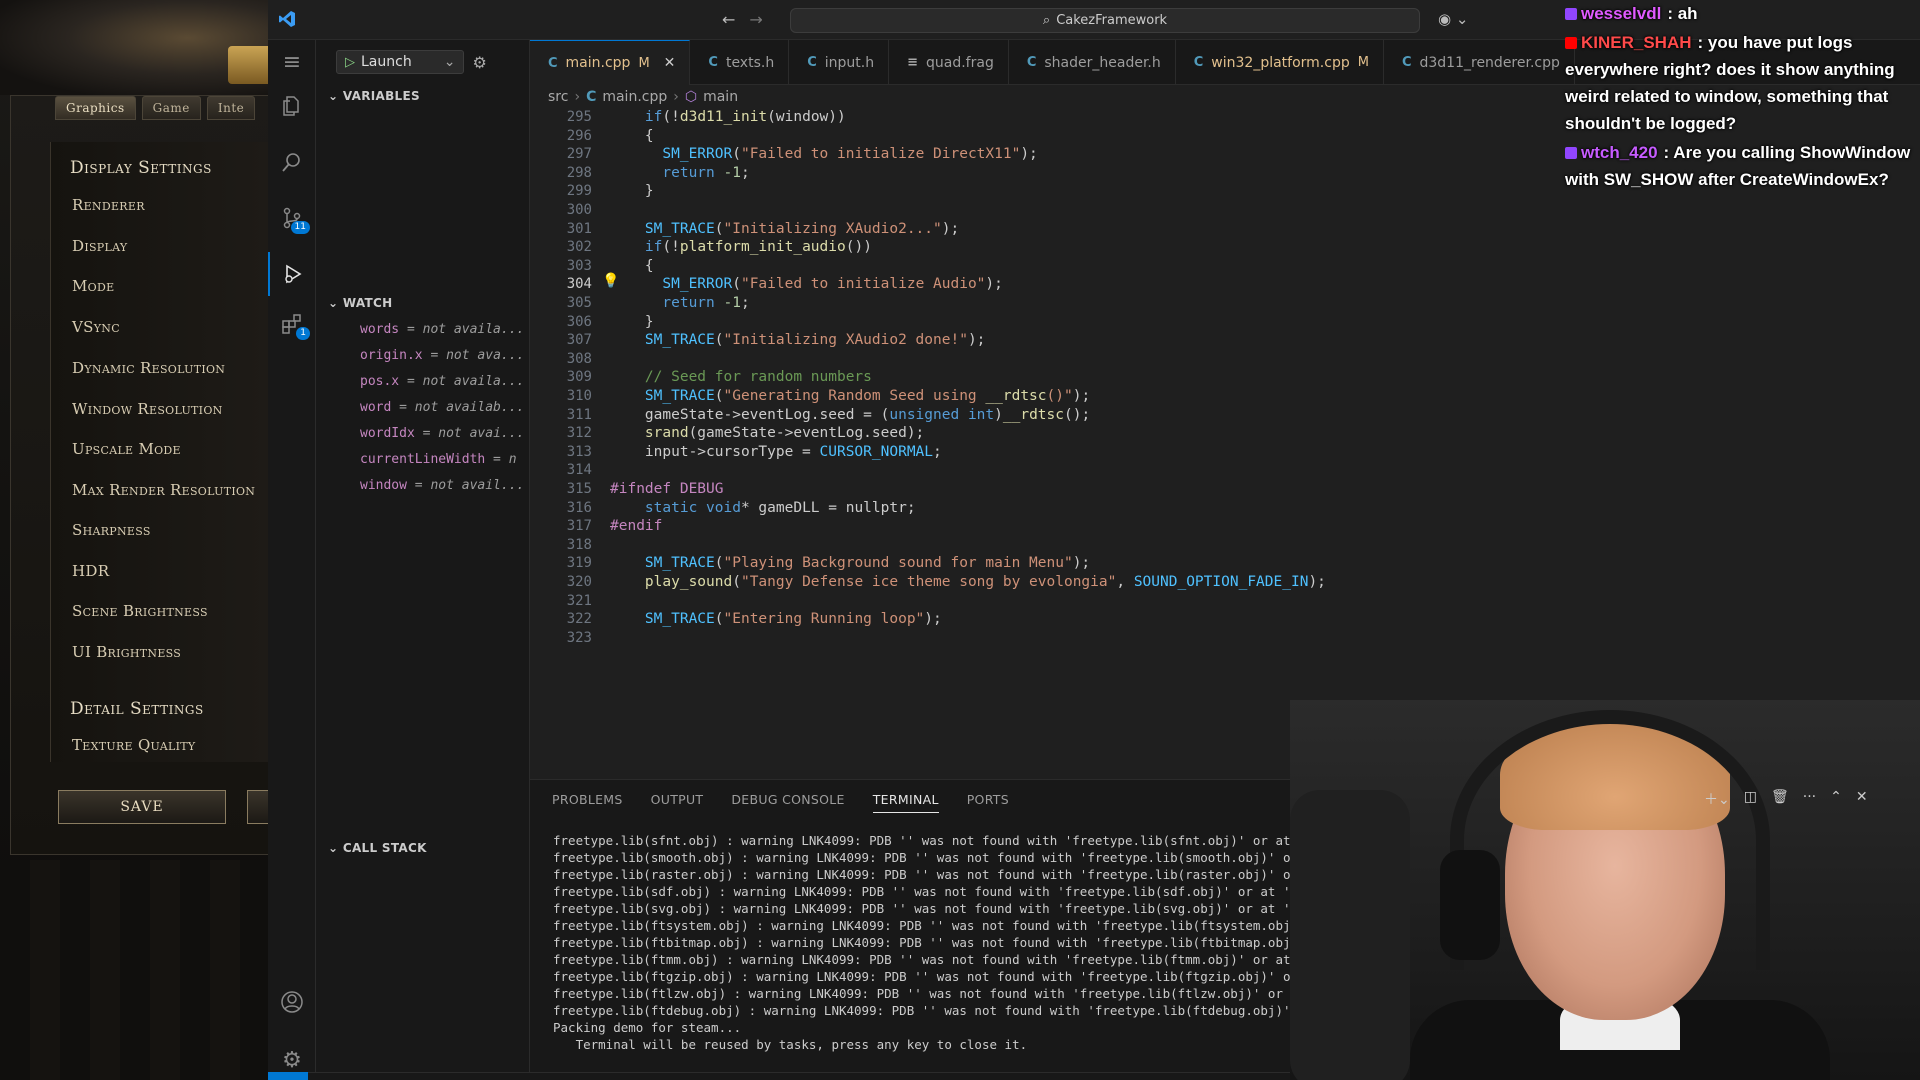 The height and width of the screenshot is (1080, 1920). I want to click on trash-icon: 🗑, so click(1780, 799).